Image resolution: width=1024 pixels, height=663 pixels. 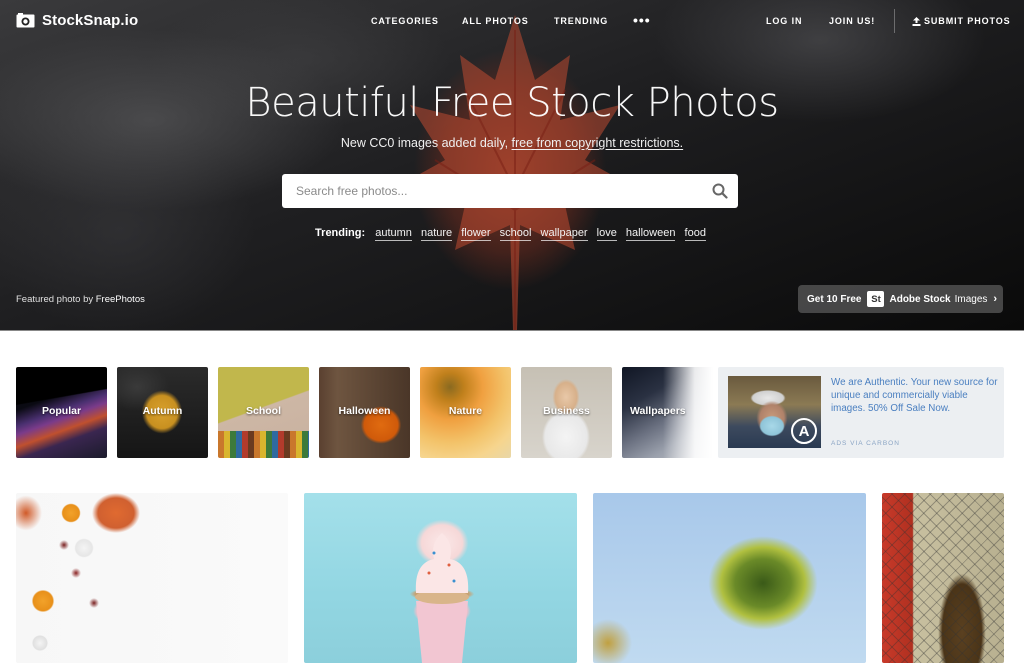 I want to click on search-input, so click(x=492, y=191).